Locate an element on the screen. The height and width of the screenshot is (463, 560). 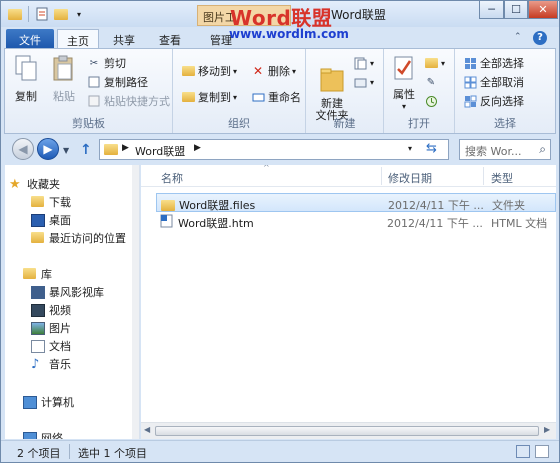
video-library-icon is located at coordinates (38, 292).